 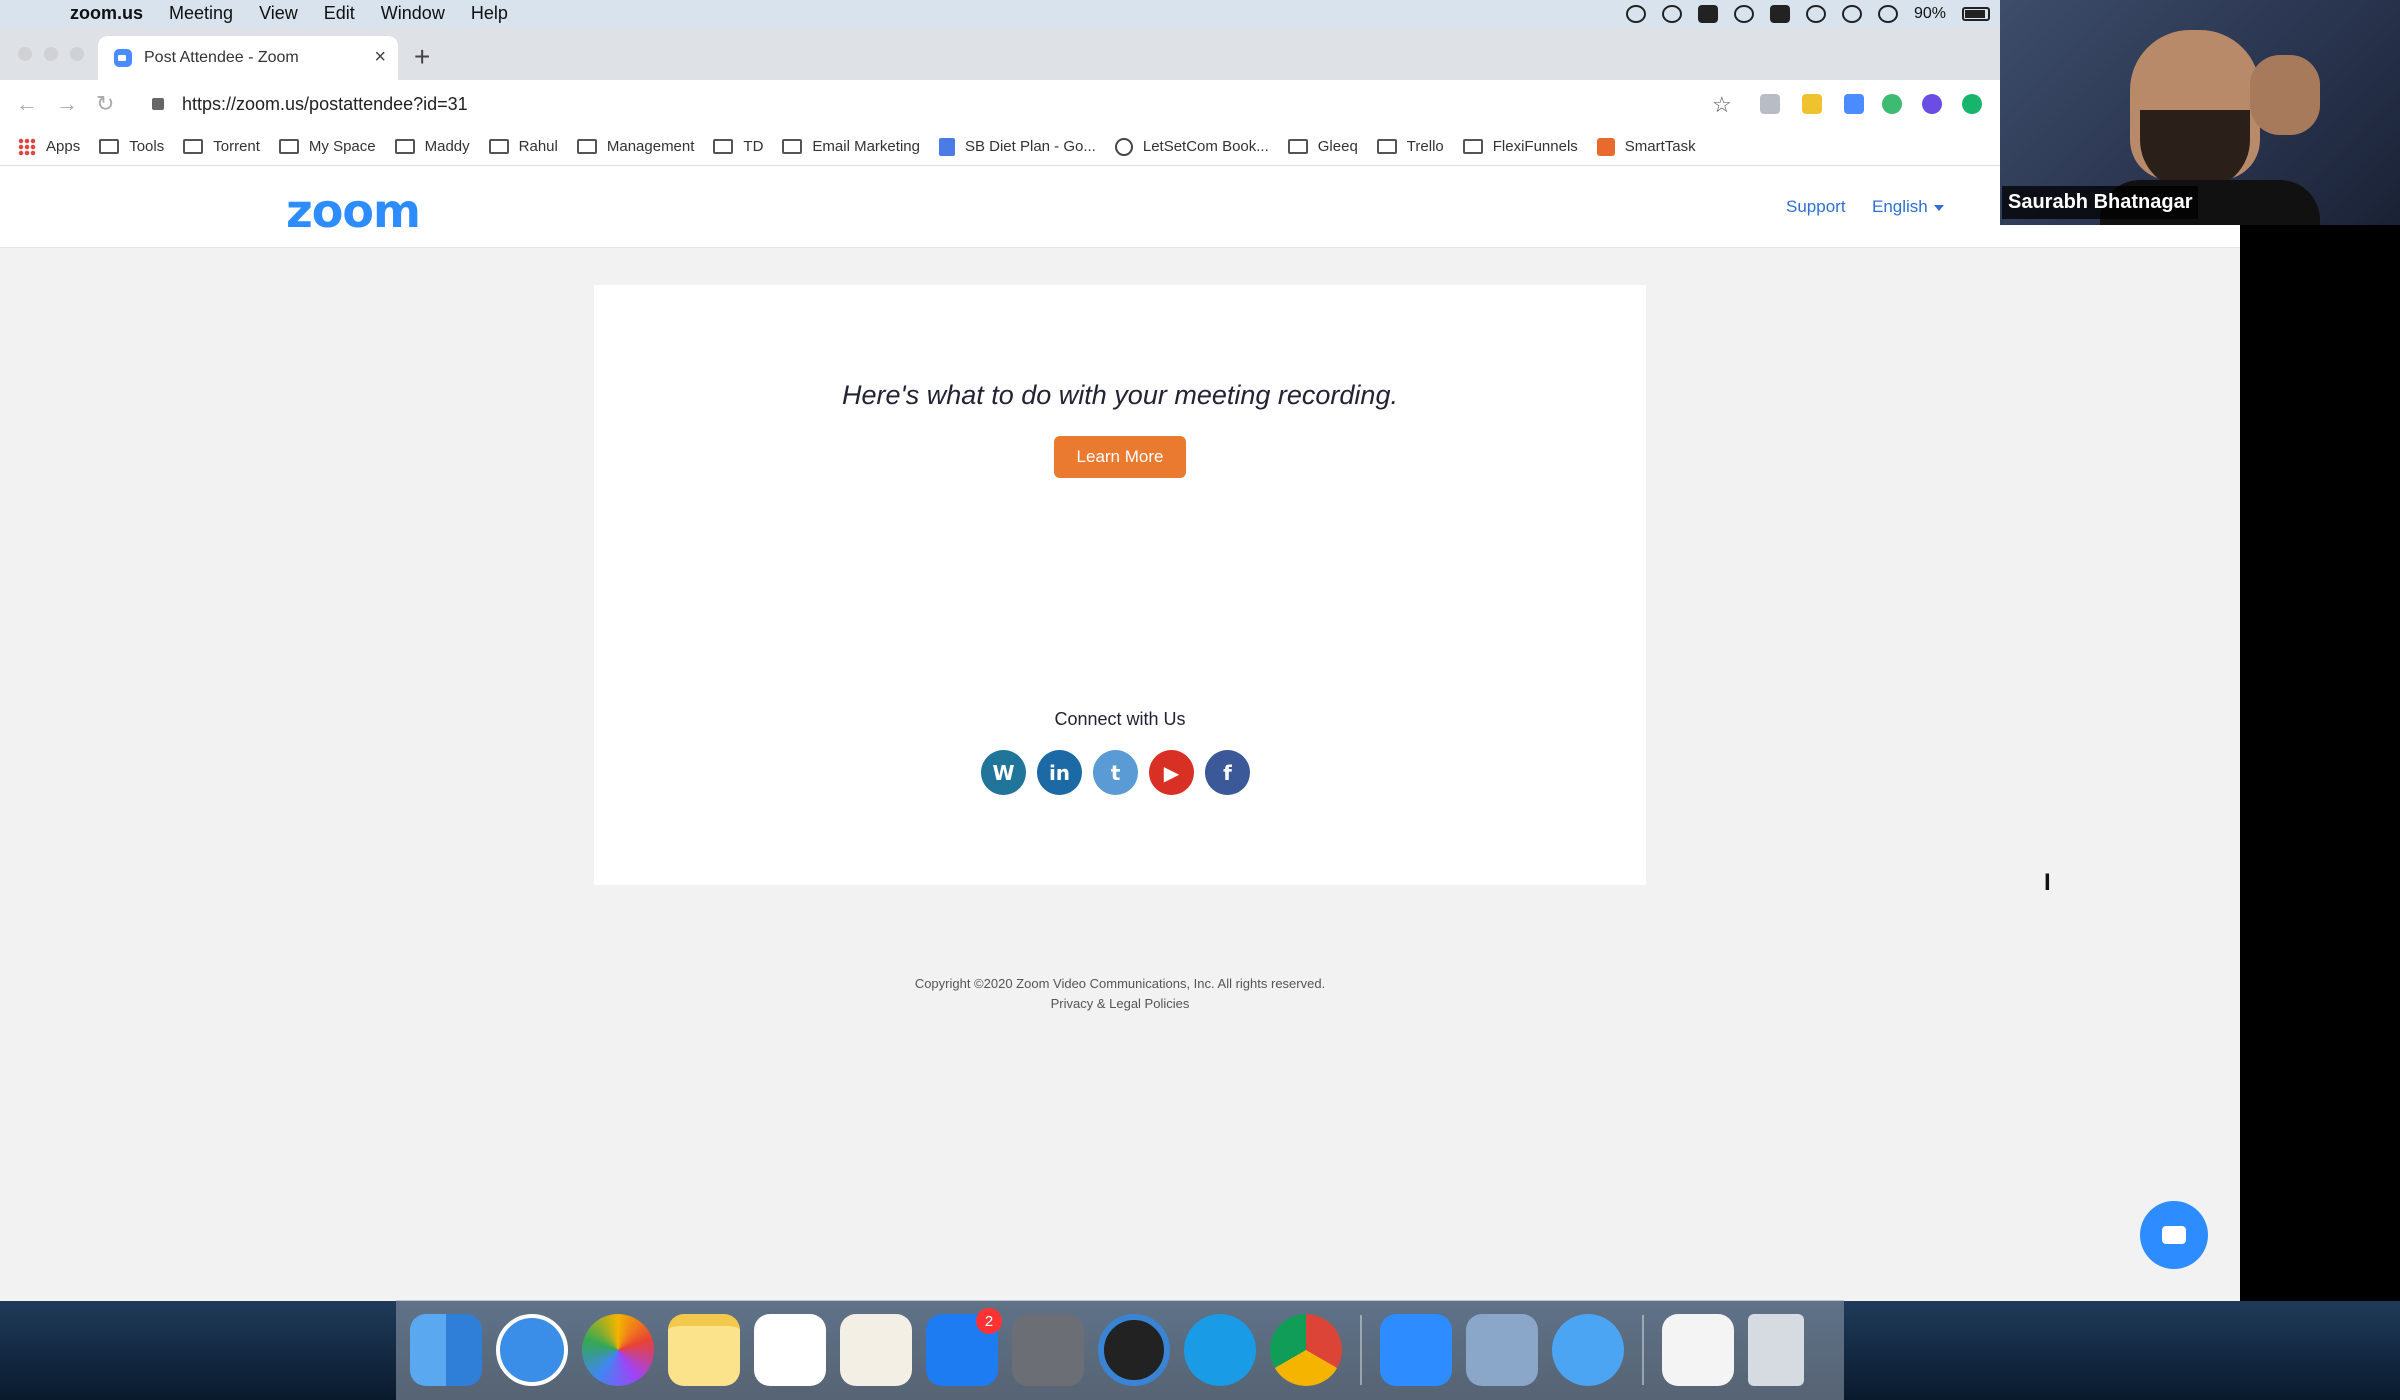 I want to click on bookmark-star-icon: ☆, so click(x=1722, y=105).